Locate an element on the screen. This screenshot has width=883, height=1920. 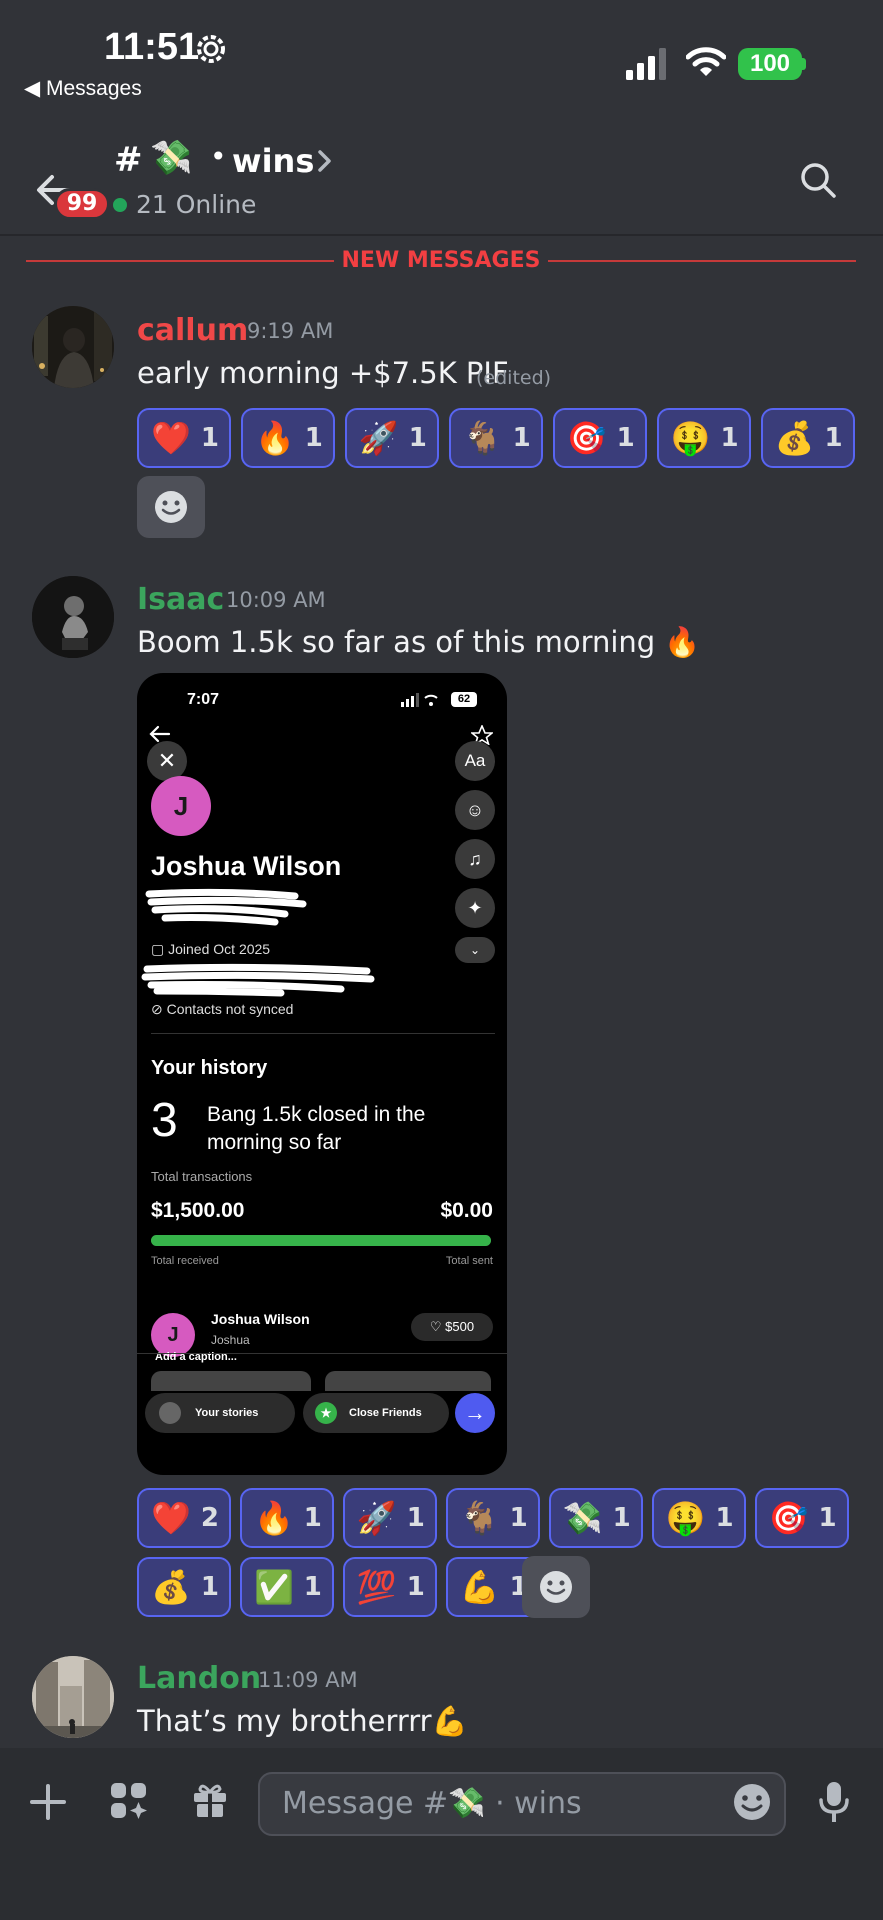
reaction-emoji: ✅ is located at coordinates (273, 1587).